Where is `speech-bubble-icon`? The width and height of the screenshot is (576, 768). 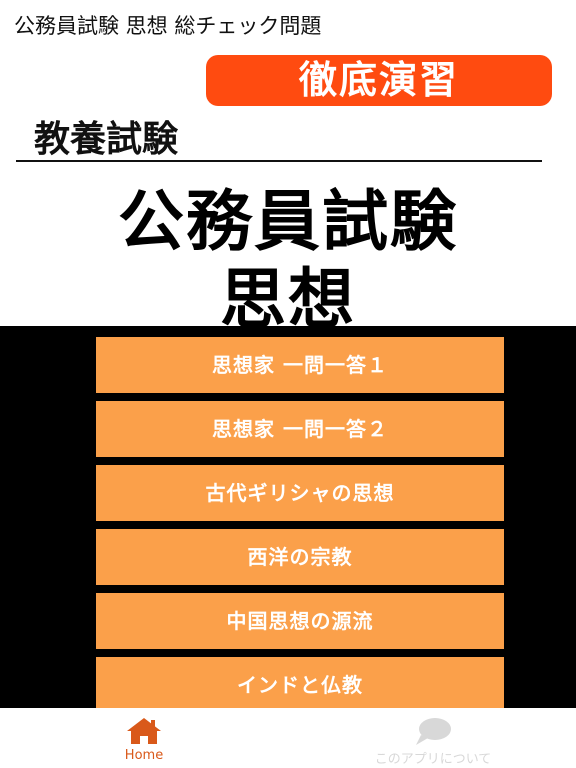 speech-bubble-icon is located at coordinates (433, 731).